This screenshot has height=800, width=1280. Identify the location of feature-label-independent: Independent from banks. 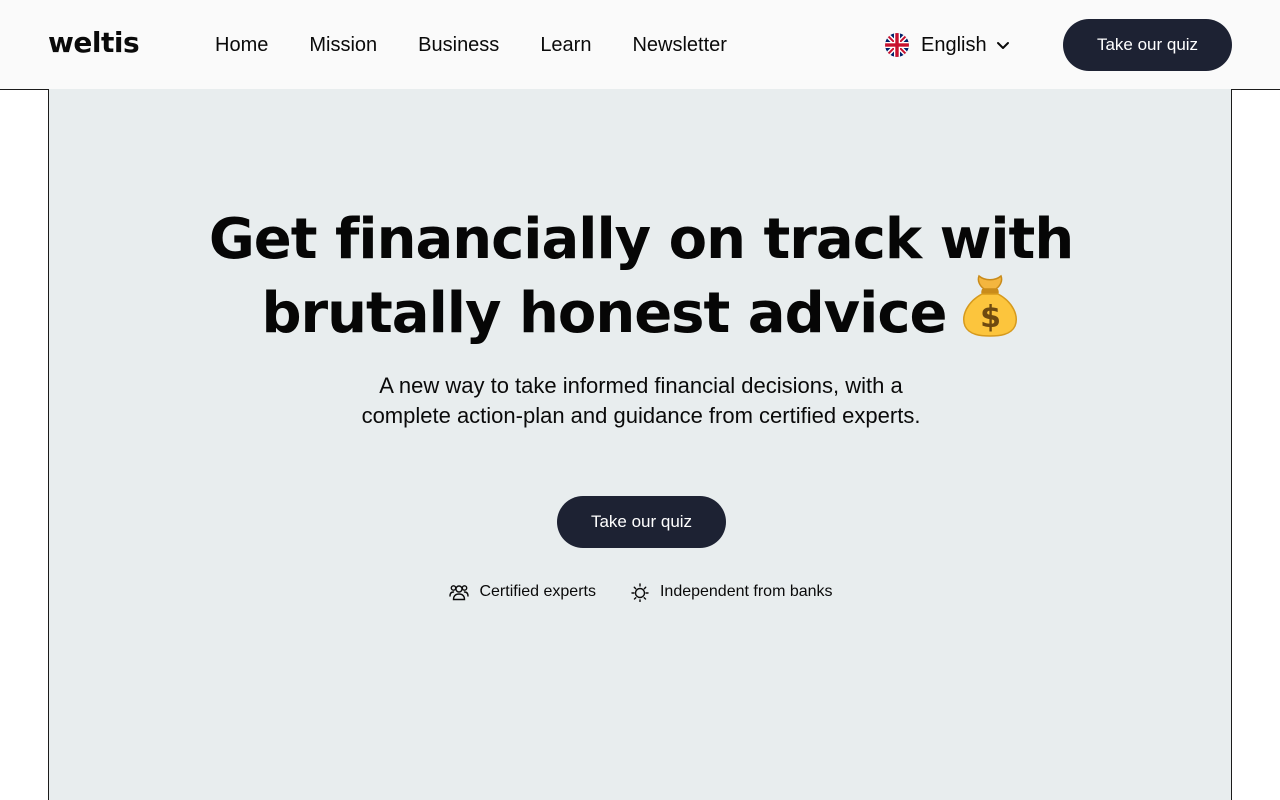
(746, 591).